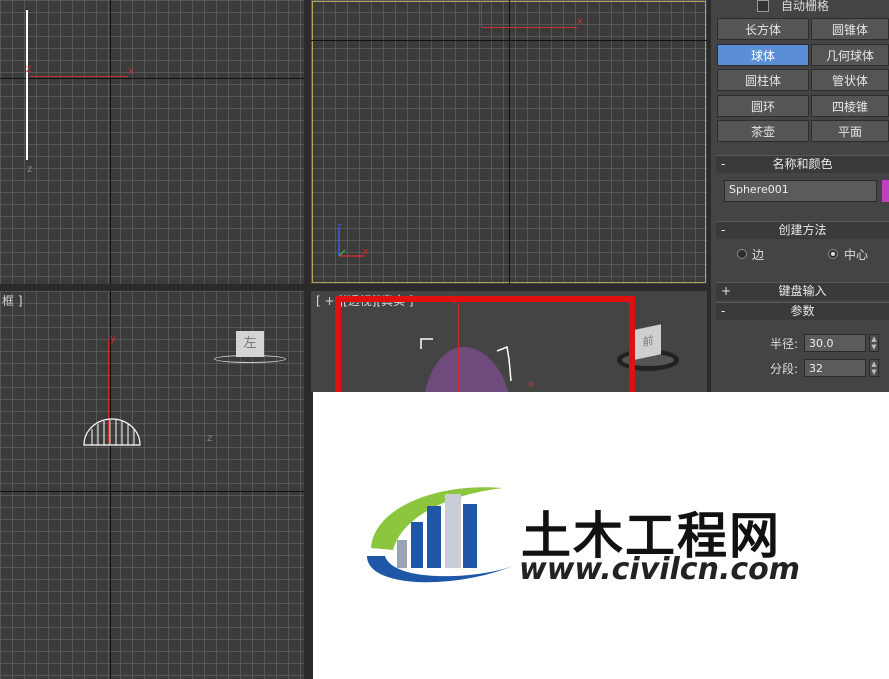 Image resolution: width=889 pixels, height=679 pixels. Describe the element at coordinates (763, 6) in the screenshot. I see `auto-grid-checkbox` at that location.